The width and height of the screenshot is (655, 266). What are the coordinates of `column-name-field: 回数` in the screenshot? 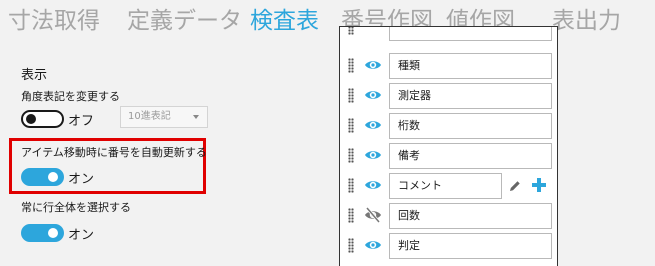 It's located at (470, 216).